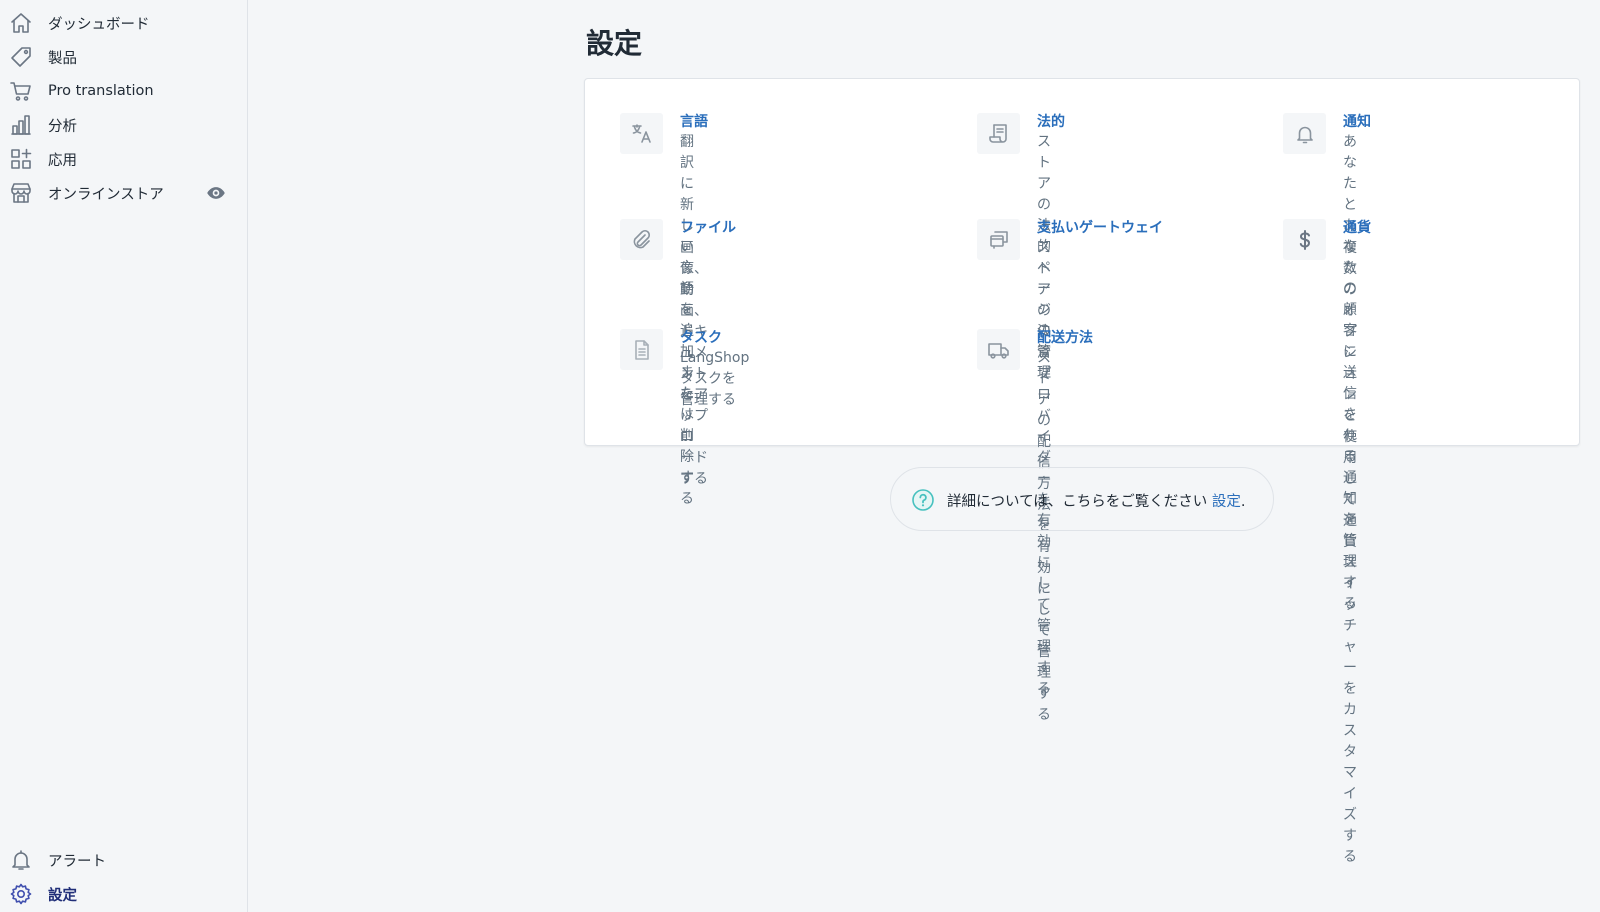 The height and width of the screenshot is (912, 1600). What do you see at coordinates (101, 91) in the screenshot?
I see `sidebar-item-label: Pro translation` at bounding box center [101, 91].